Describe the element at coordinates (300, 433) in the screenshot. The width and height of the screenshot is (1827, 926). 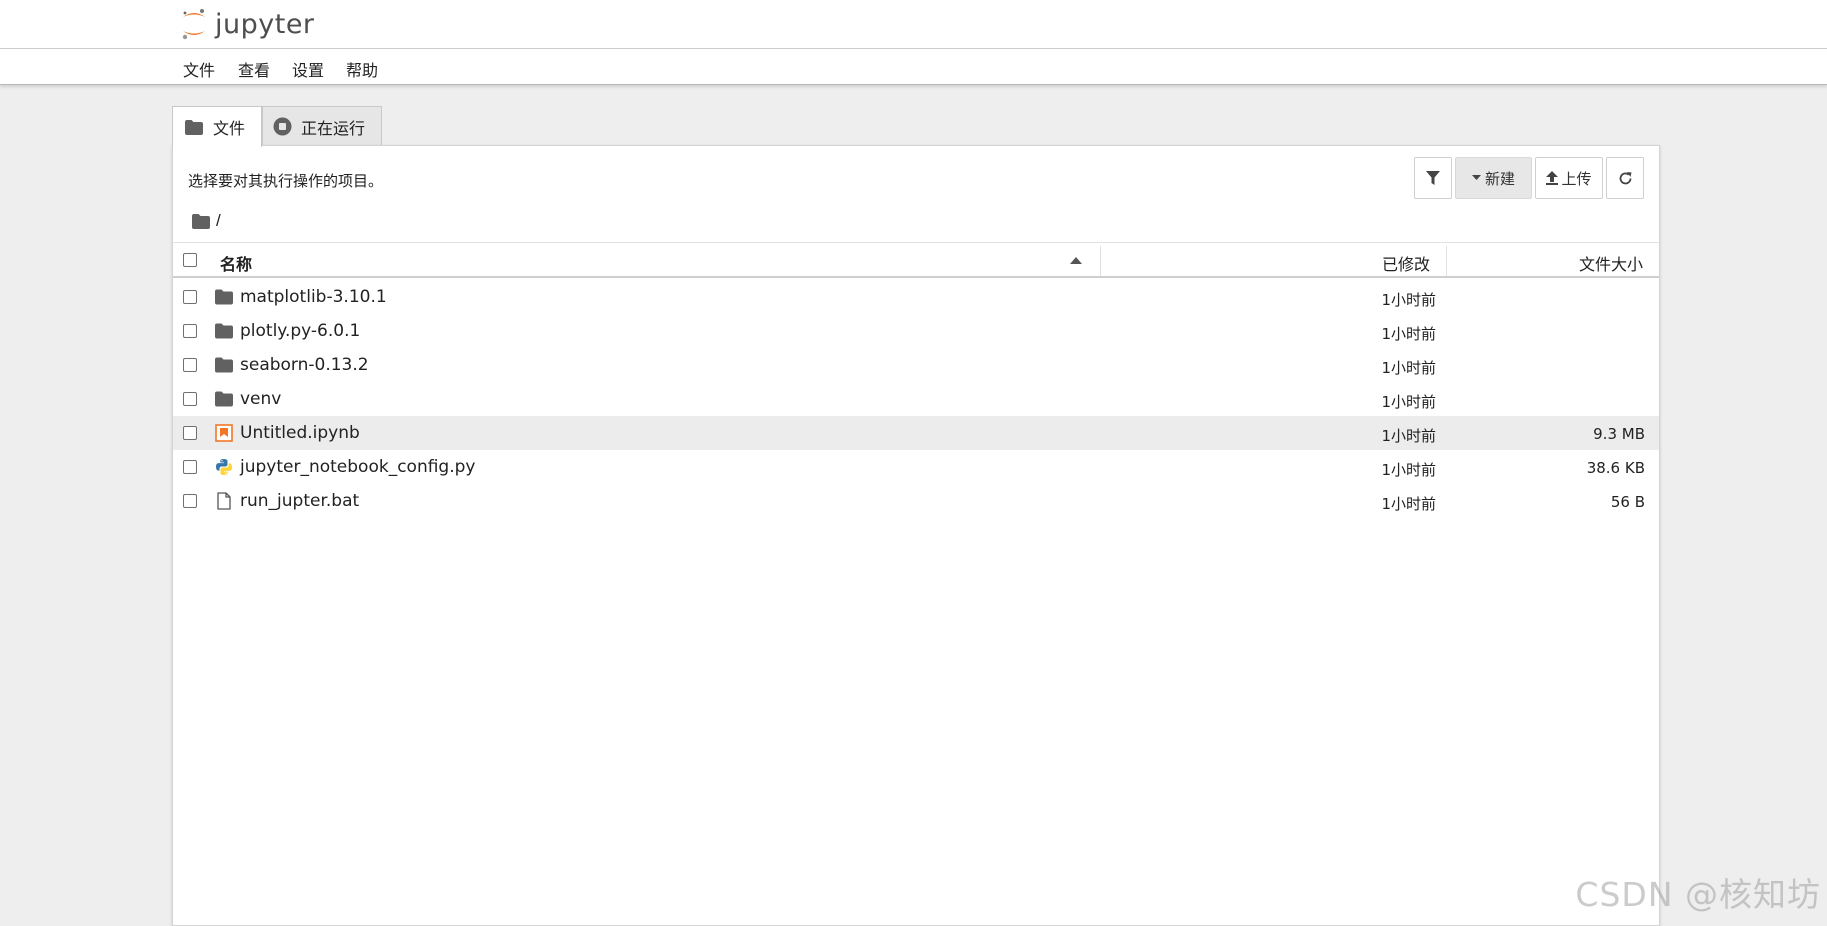
I see `file-name: Untitled.ipynb` at that location.